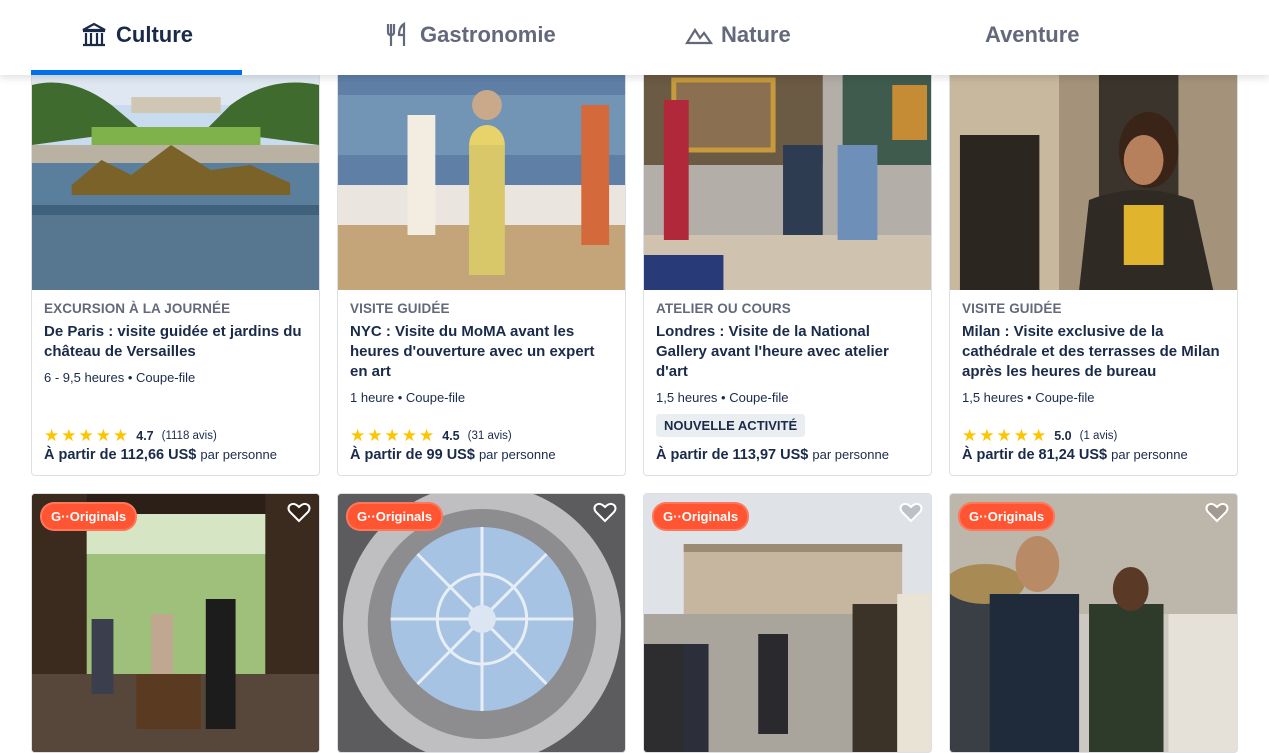 This screenshot has width=1269, height=753. I want to click on activity-meta: 6 - 9,5 heures • Coupe-file, so click(120, 377).